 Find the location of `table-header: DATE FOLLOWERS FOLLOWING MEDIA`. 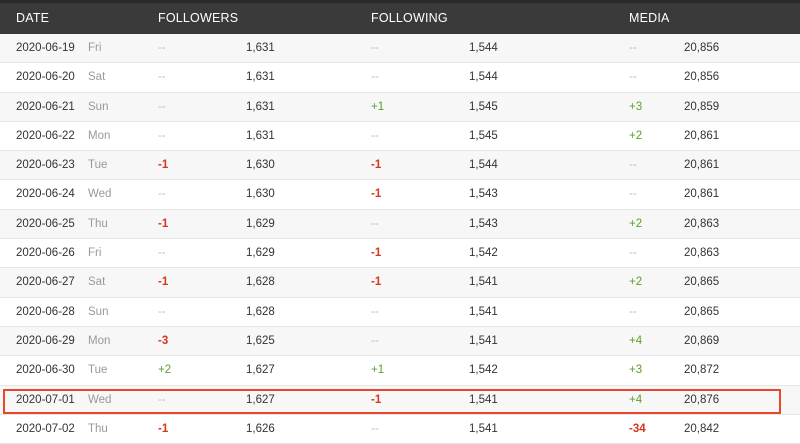

table-header: DATE FOLLOWERS FOLLOWING MEDIA is located at coordinates (400, 17).